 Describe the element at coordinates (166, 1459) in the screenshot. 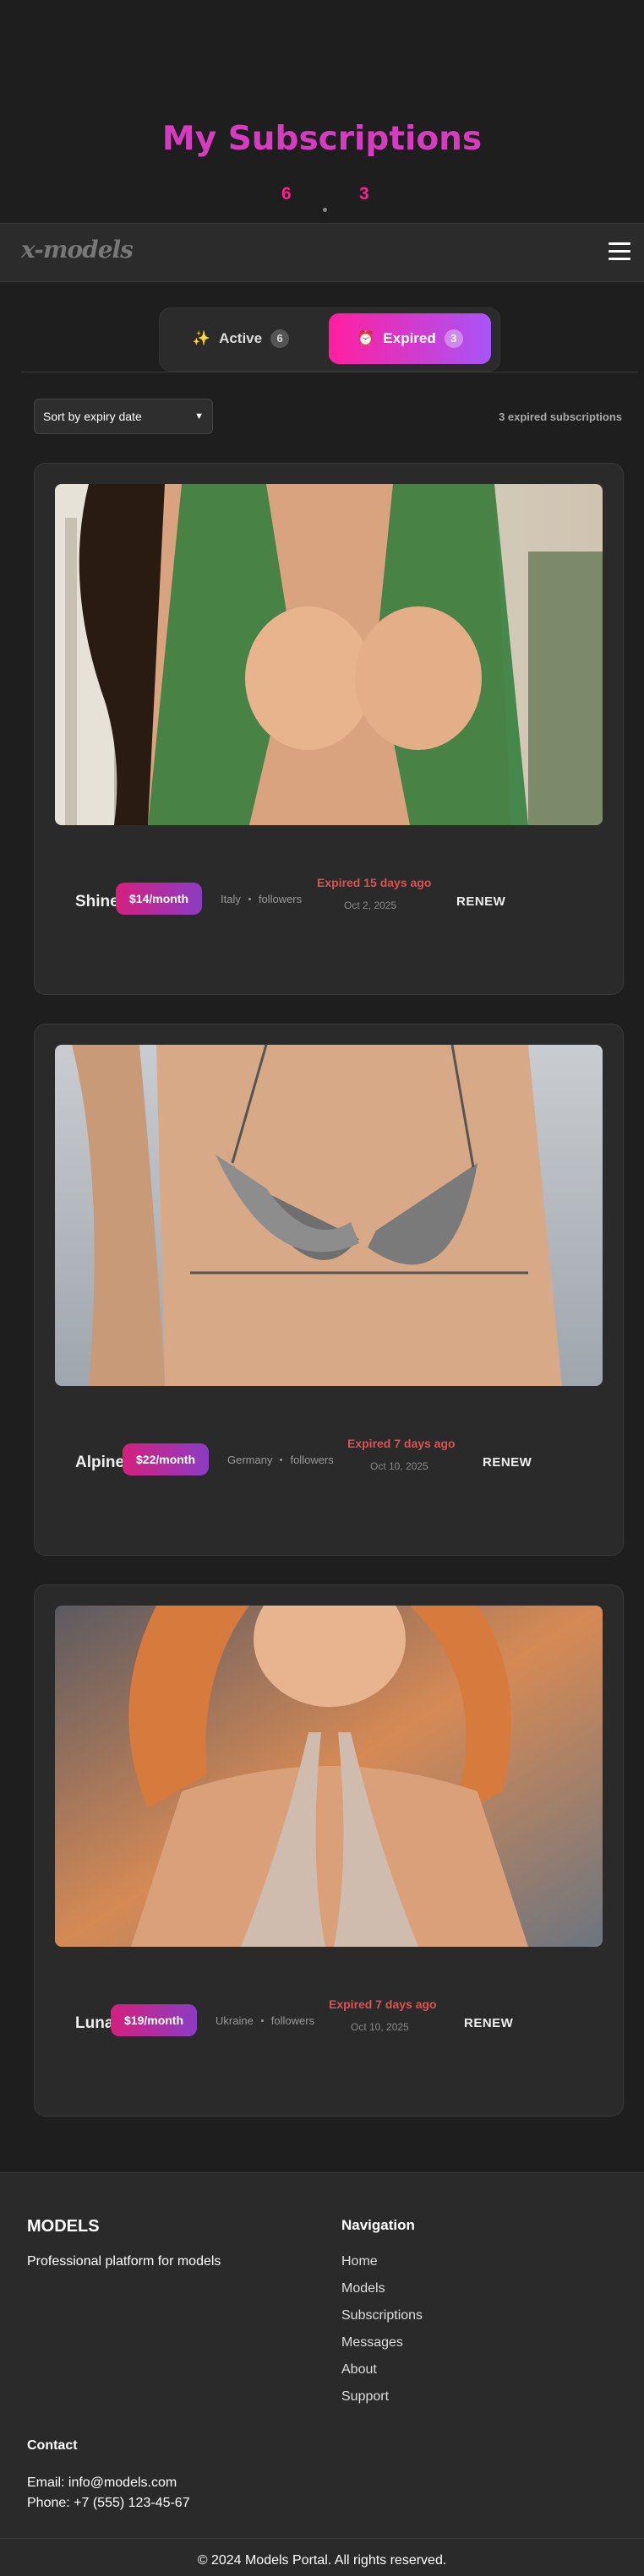

I see `price-badge: $22/month` at that location.